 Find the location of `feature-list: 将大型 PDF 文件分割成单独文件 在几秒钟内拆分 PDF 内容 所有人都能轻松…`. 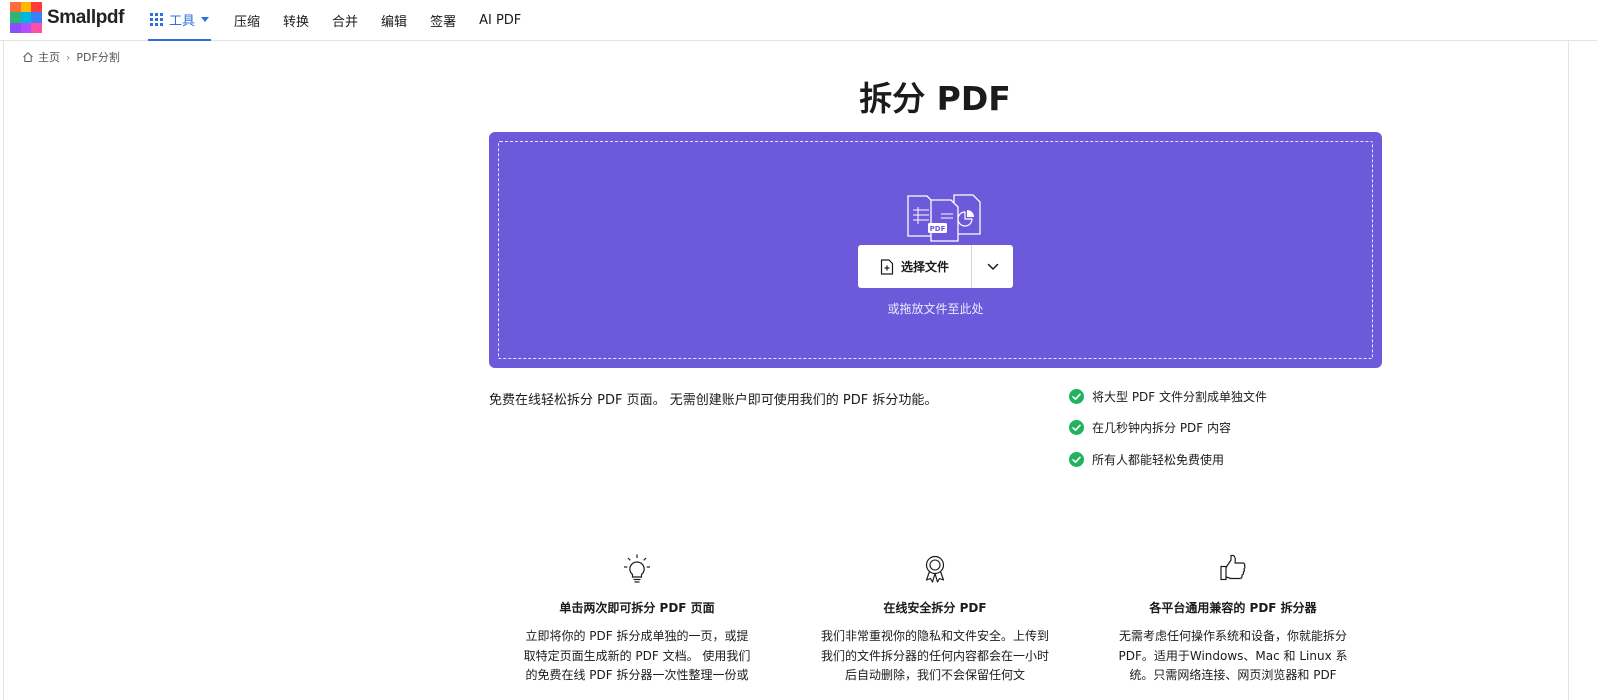

feature-list: 将大型 PDF 文件分割成单独文件 在几秒钟内拆分 PDF 内容 所有人都能轻松… is located at coordinates (1168, 435).